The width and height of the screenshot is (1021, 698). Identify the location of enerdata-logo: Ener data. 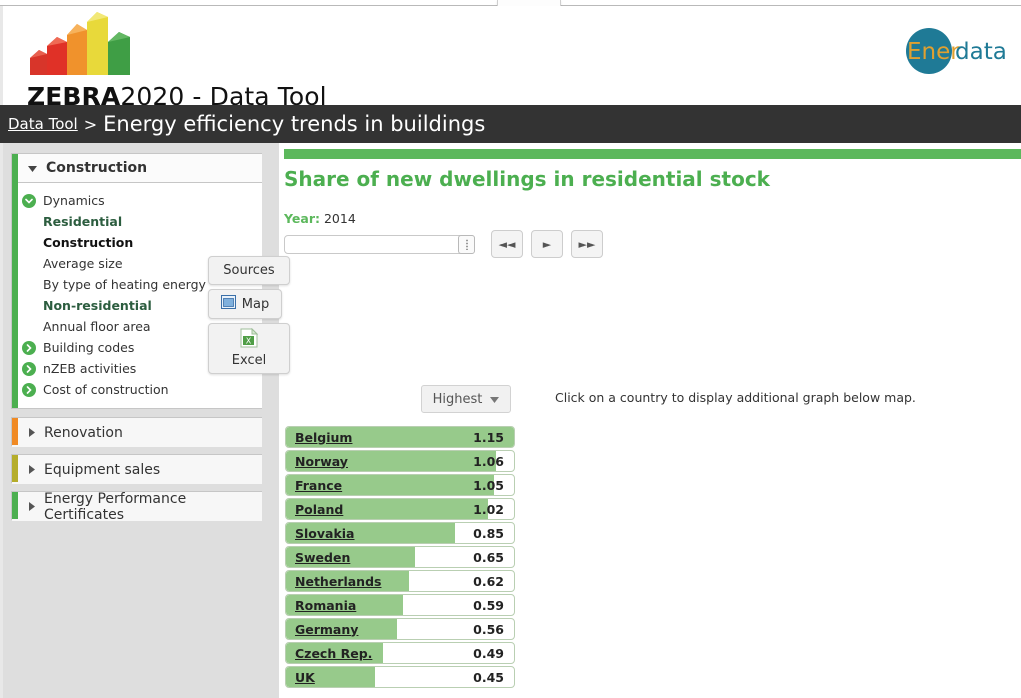
(958, 51).